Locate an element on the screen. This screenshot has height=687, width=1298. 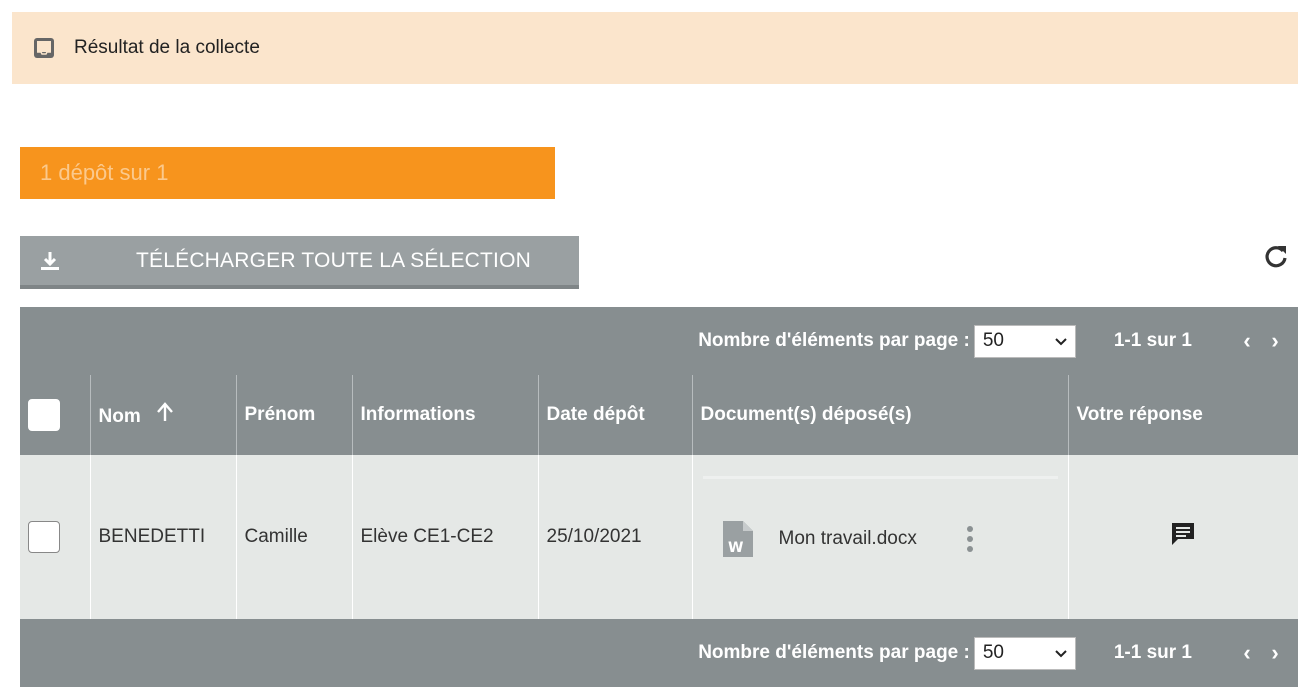
row-select-cell is located at coordinates (55, 537).